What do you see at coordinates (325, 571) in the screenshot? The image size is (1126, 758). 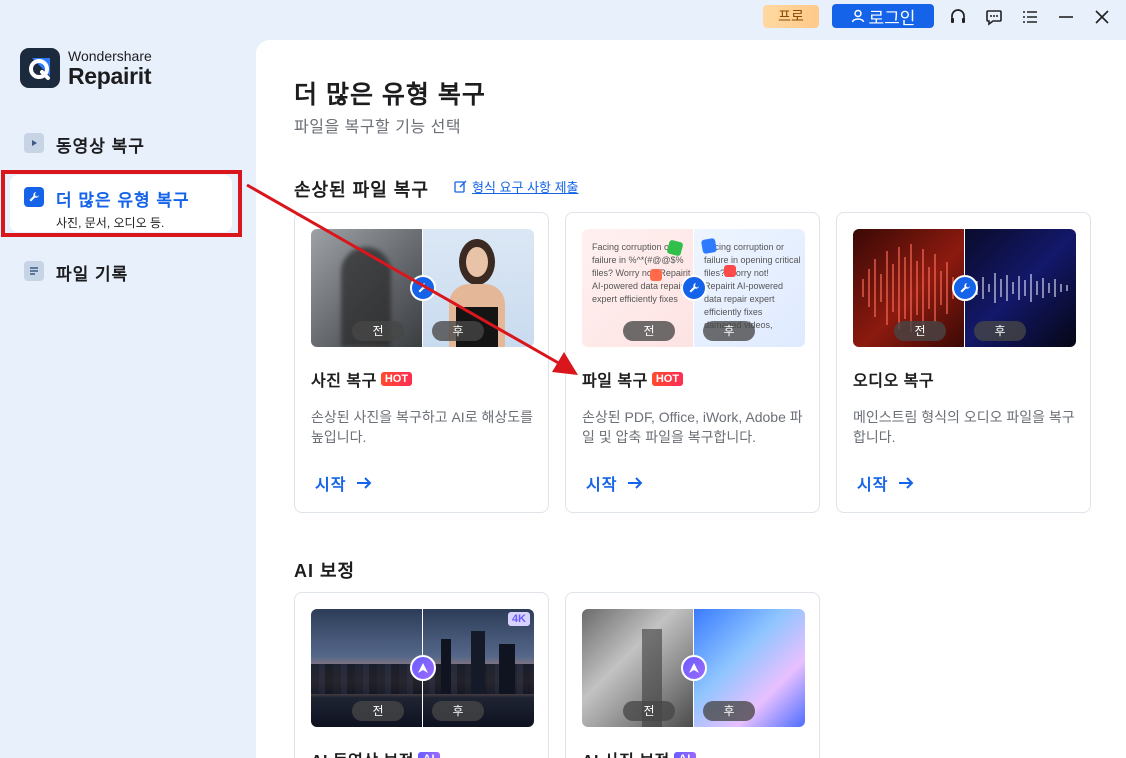 I see `section-title-ai: AI 보정` at bounding box center [325, 571].